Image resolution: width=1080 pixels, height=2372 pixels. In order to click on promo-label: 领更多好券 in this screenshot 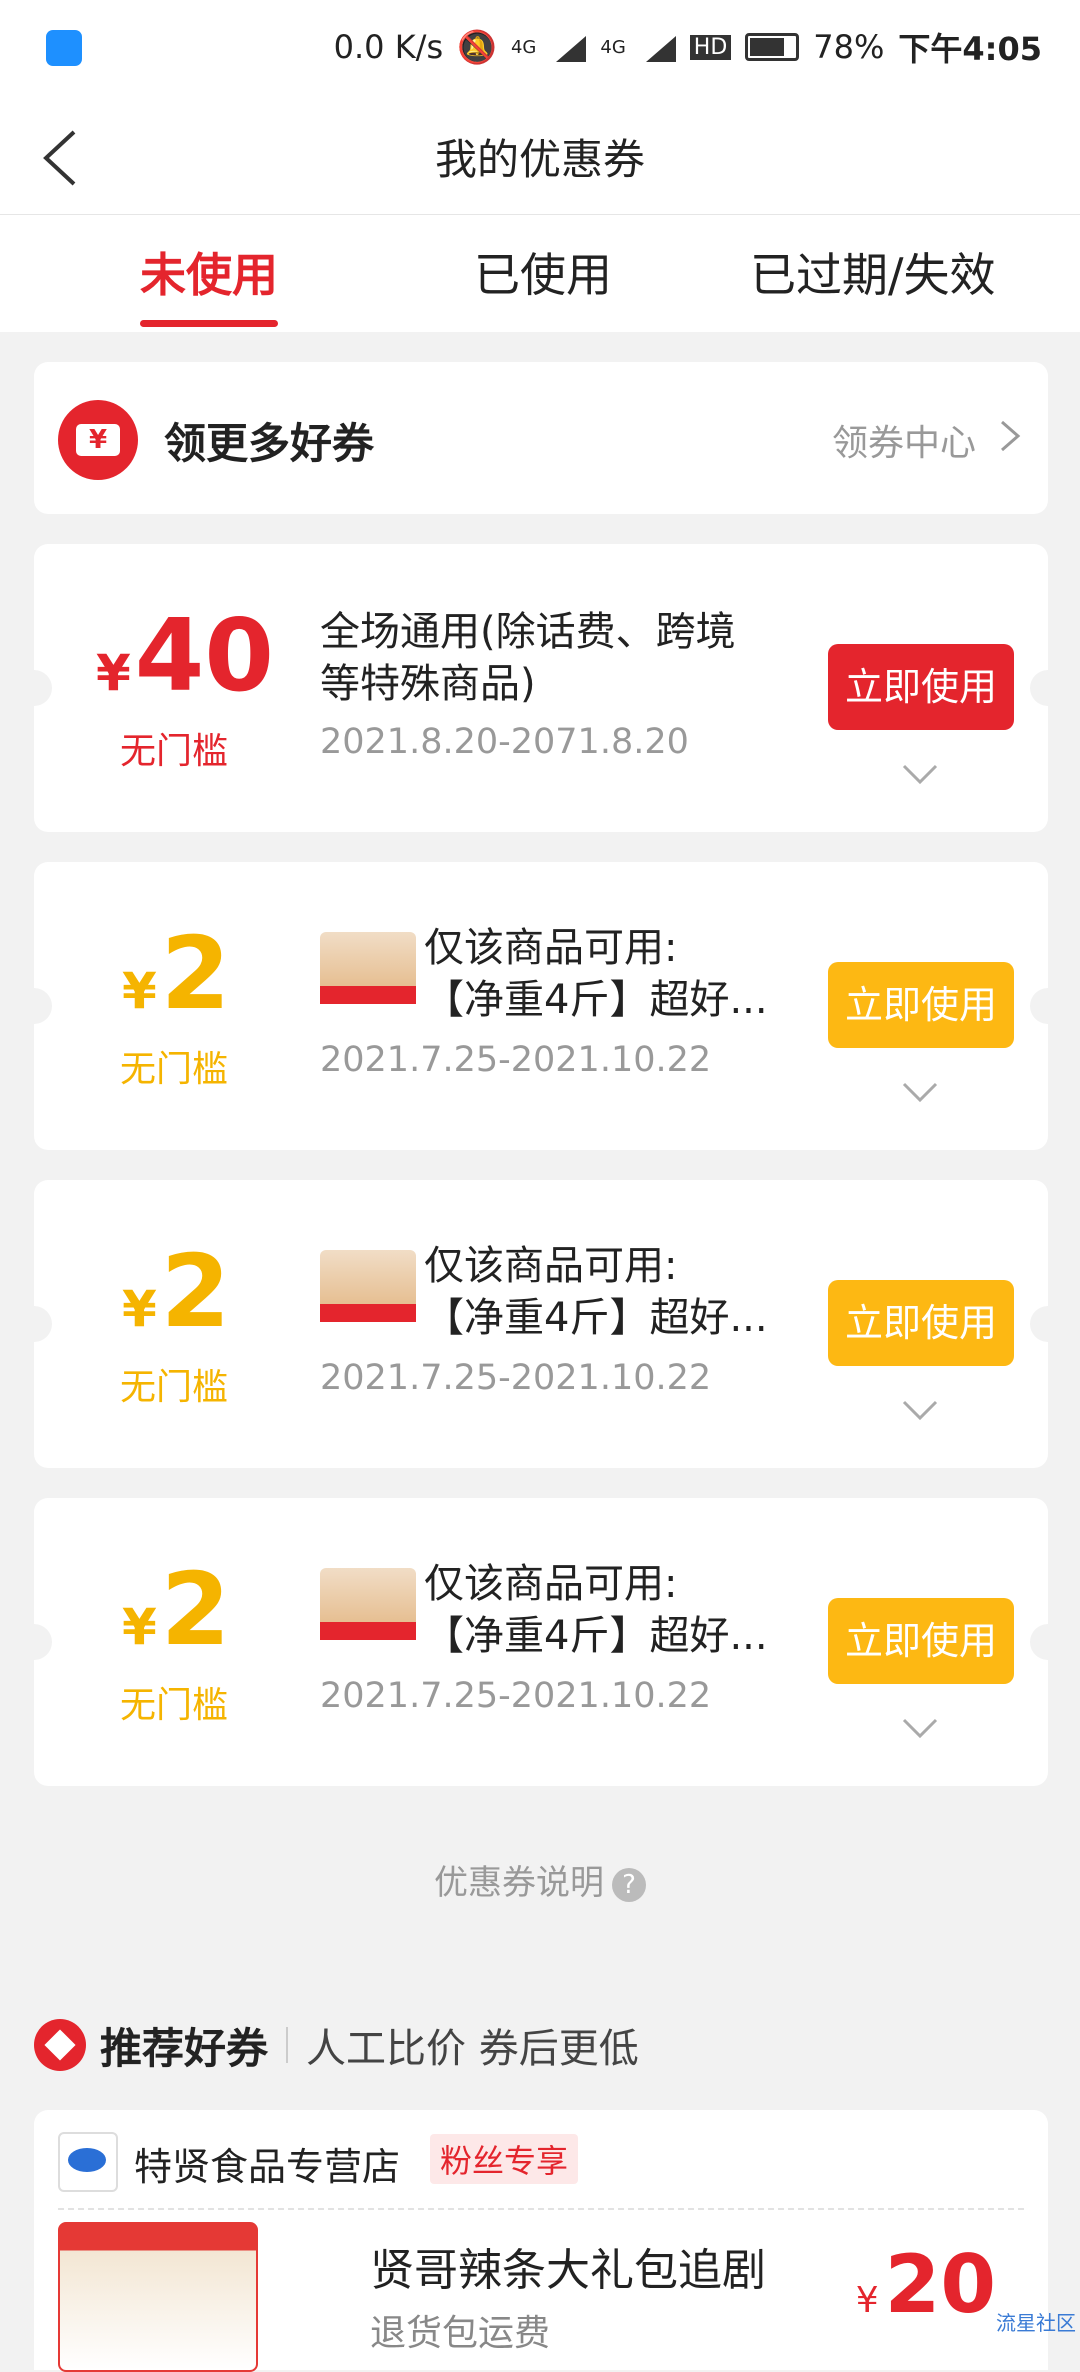, I will do `click(269, 443)`.